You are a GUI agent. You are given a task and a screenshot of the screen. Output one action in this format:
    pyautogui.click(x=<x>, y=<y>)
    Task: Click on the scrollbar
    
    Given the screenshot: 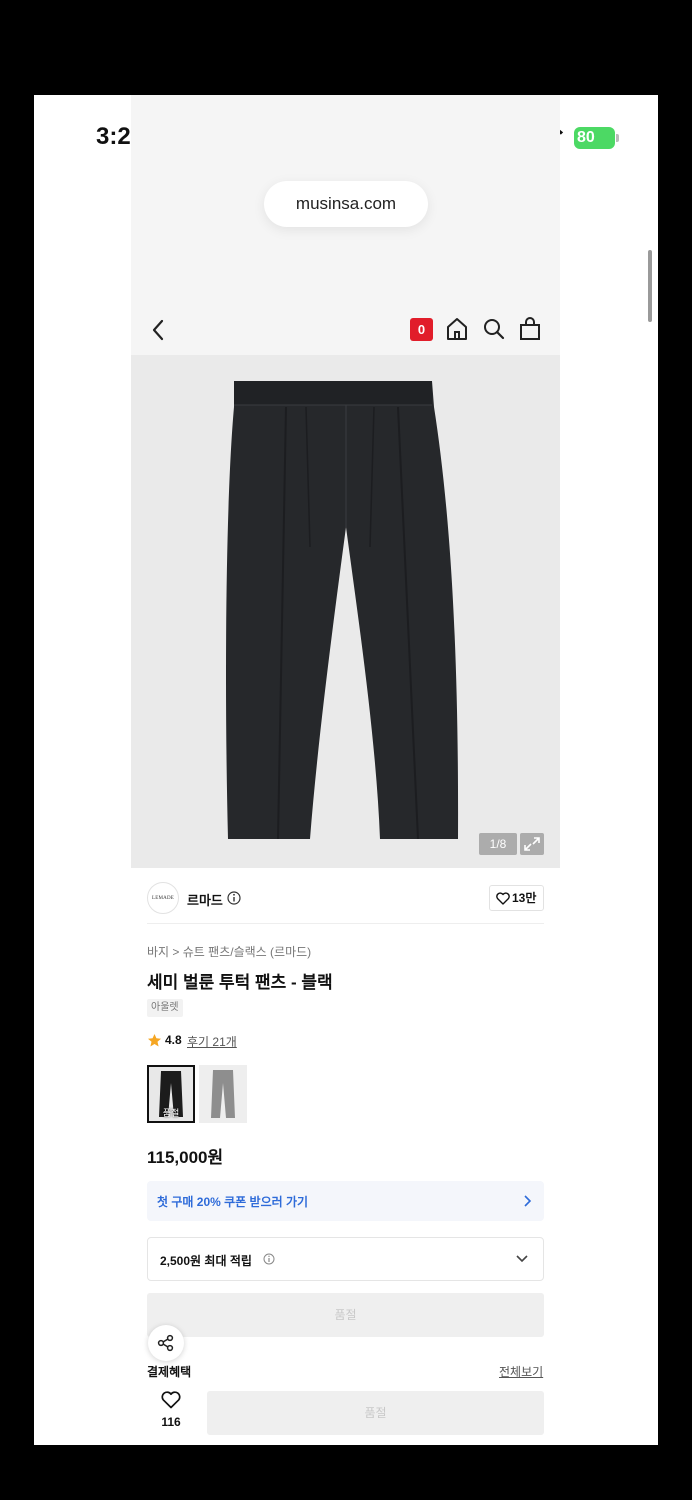 What is the action you would take?
    pyautogui.click(x=650, y=286)
    